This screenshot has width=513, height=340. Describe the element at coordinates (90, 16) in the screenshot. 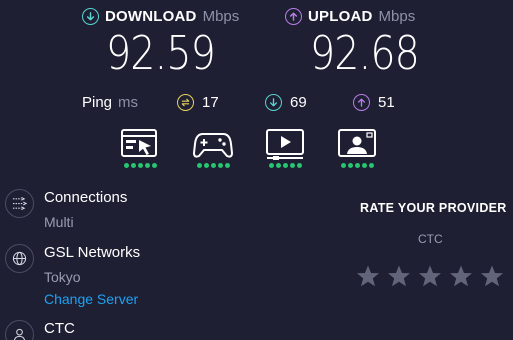

I see `download-arrow-icon` at that location.